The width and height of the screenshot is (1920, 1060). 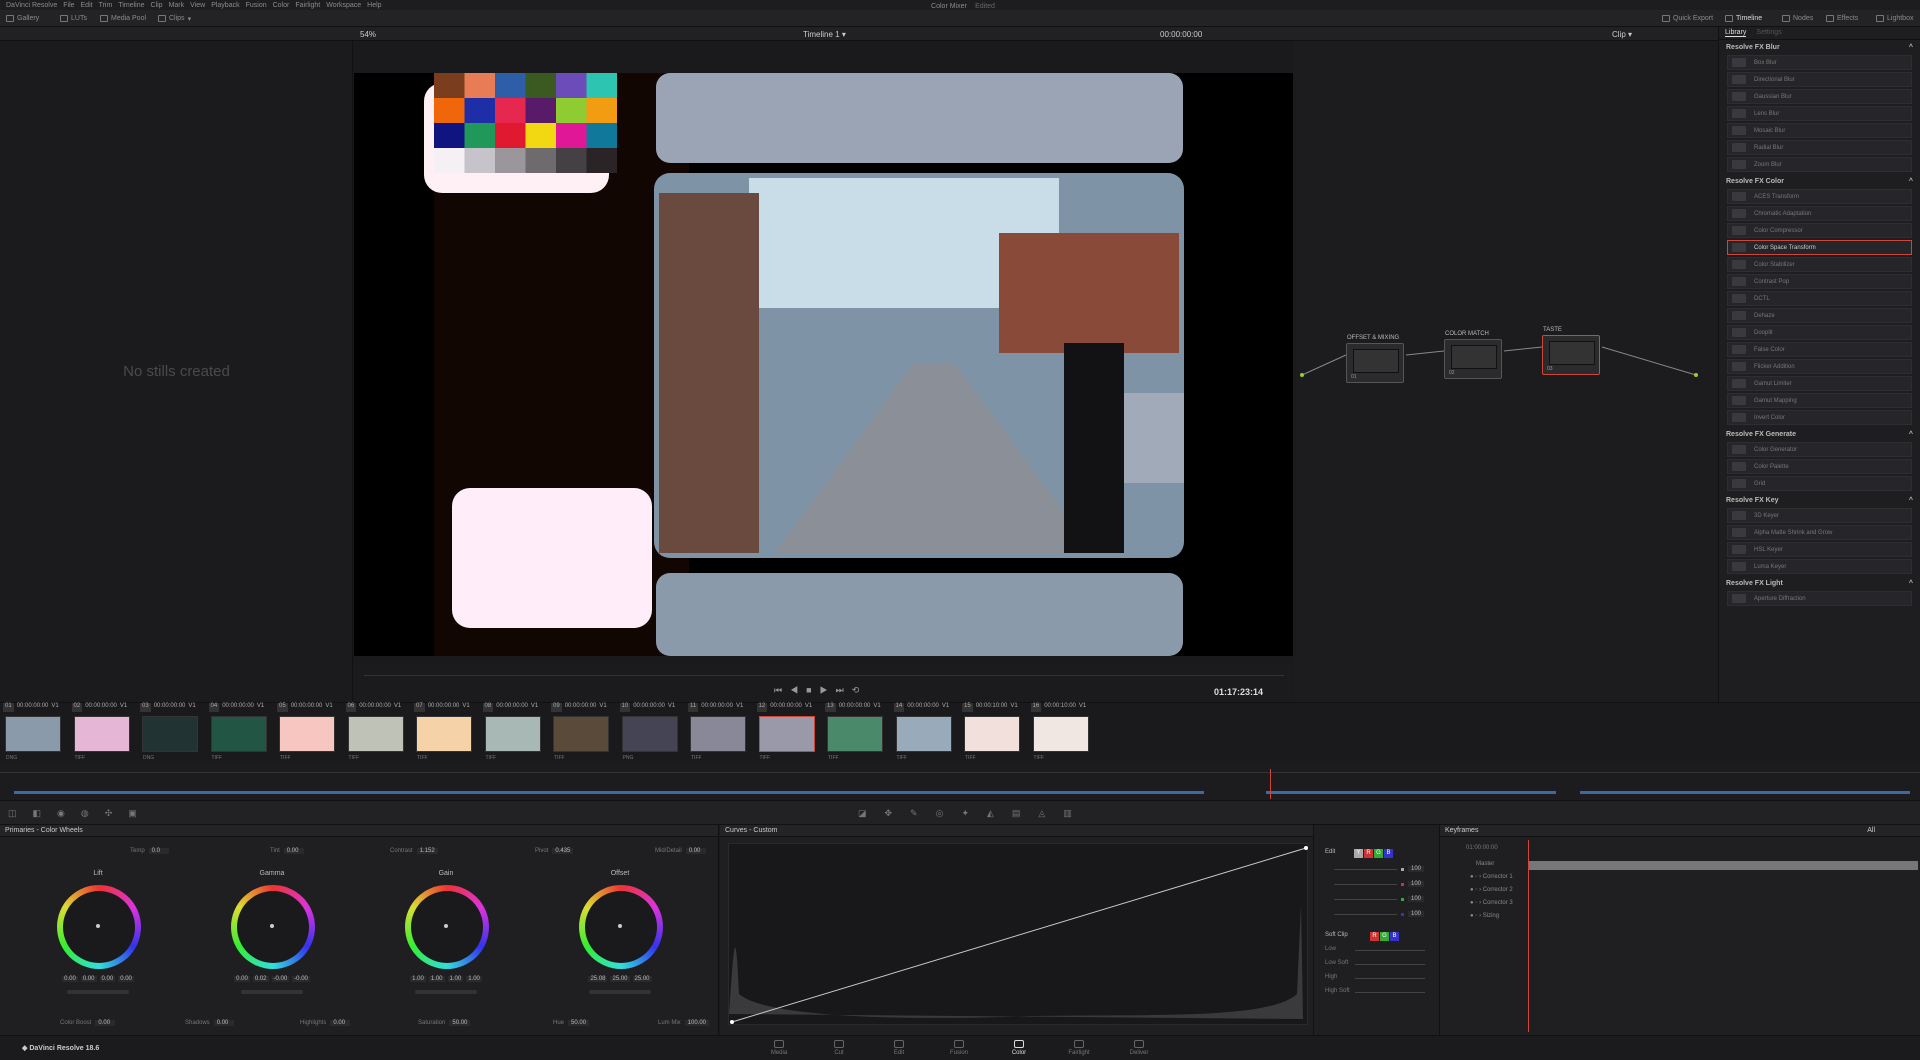 I want to click on library-item: Color Generator, so click(x=1819, y=449).